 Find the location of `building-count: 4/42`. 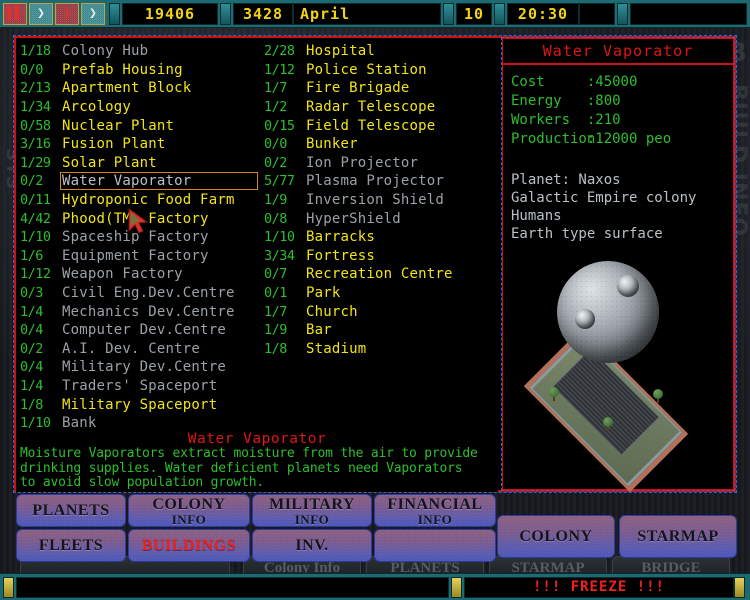

building-count: 4/42 is located at coordinates (35, 218).